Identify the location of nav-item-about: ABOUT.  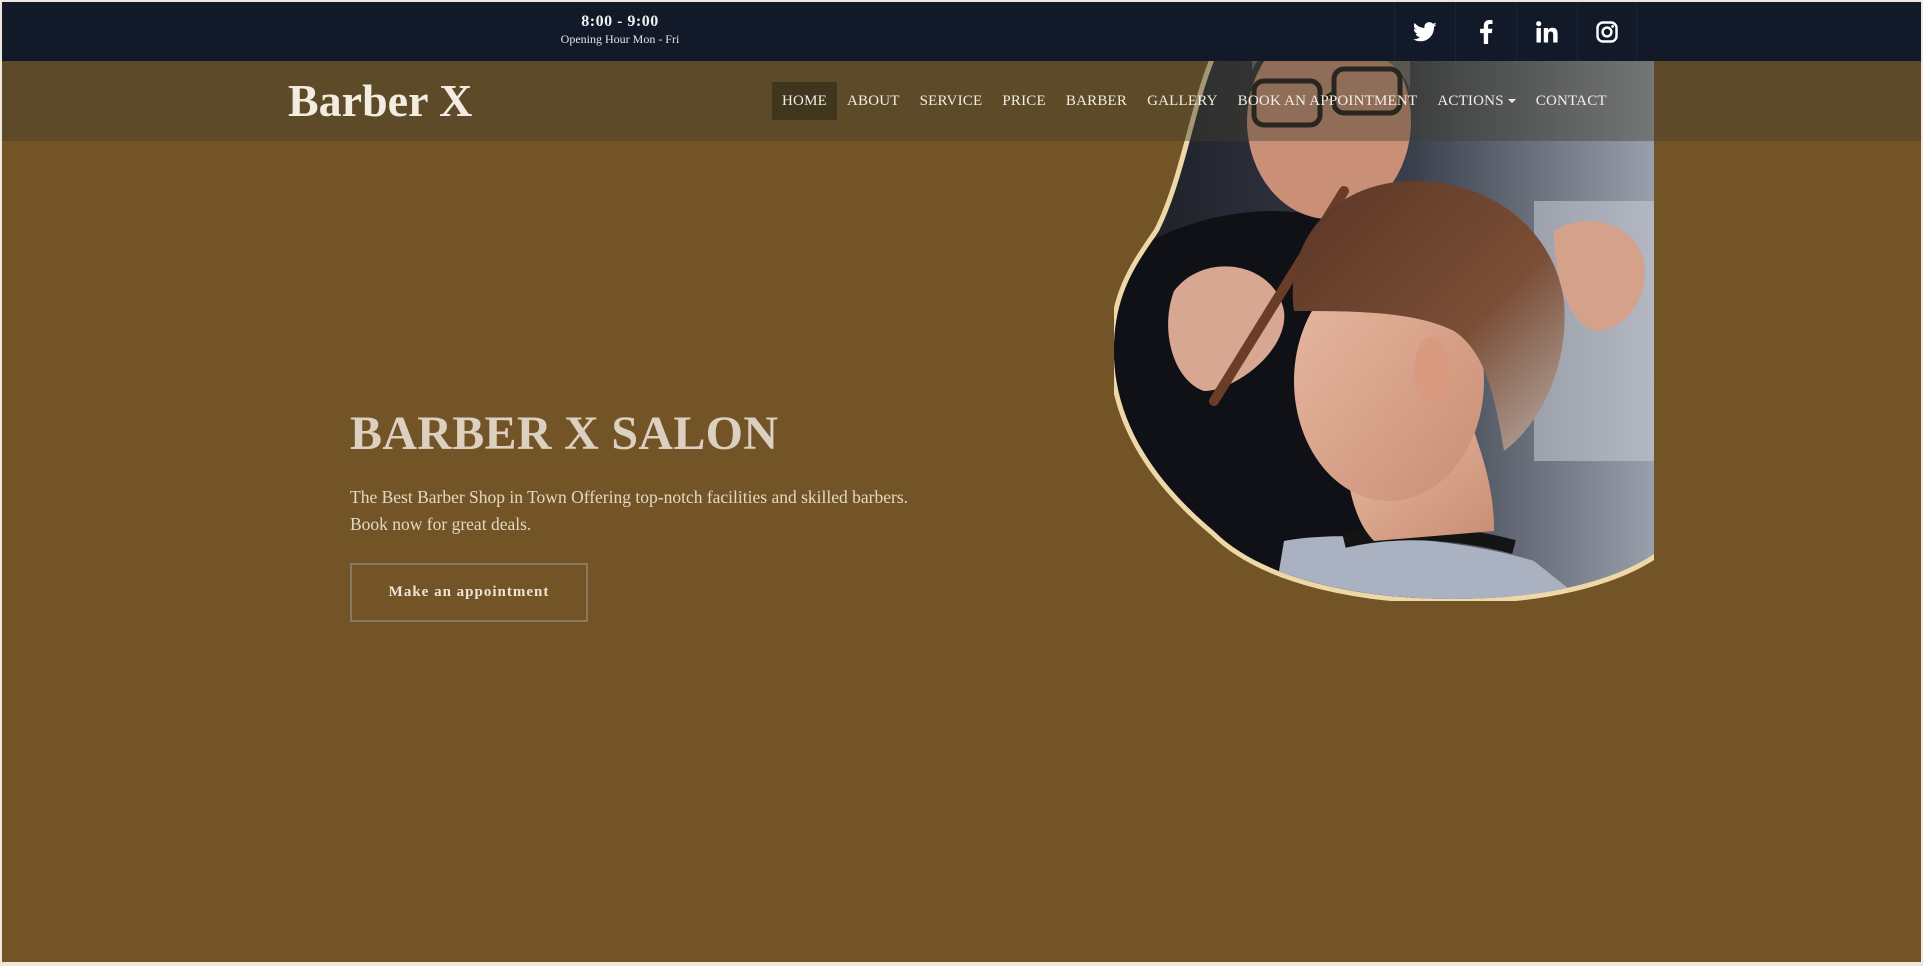
(873, 101).